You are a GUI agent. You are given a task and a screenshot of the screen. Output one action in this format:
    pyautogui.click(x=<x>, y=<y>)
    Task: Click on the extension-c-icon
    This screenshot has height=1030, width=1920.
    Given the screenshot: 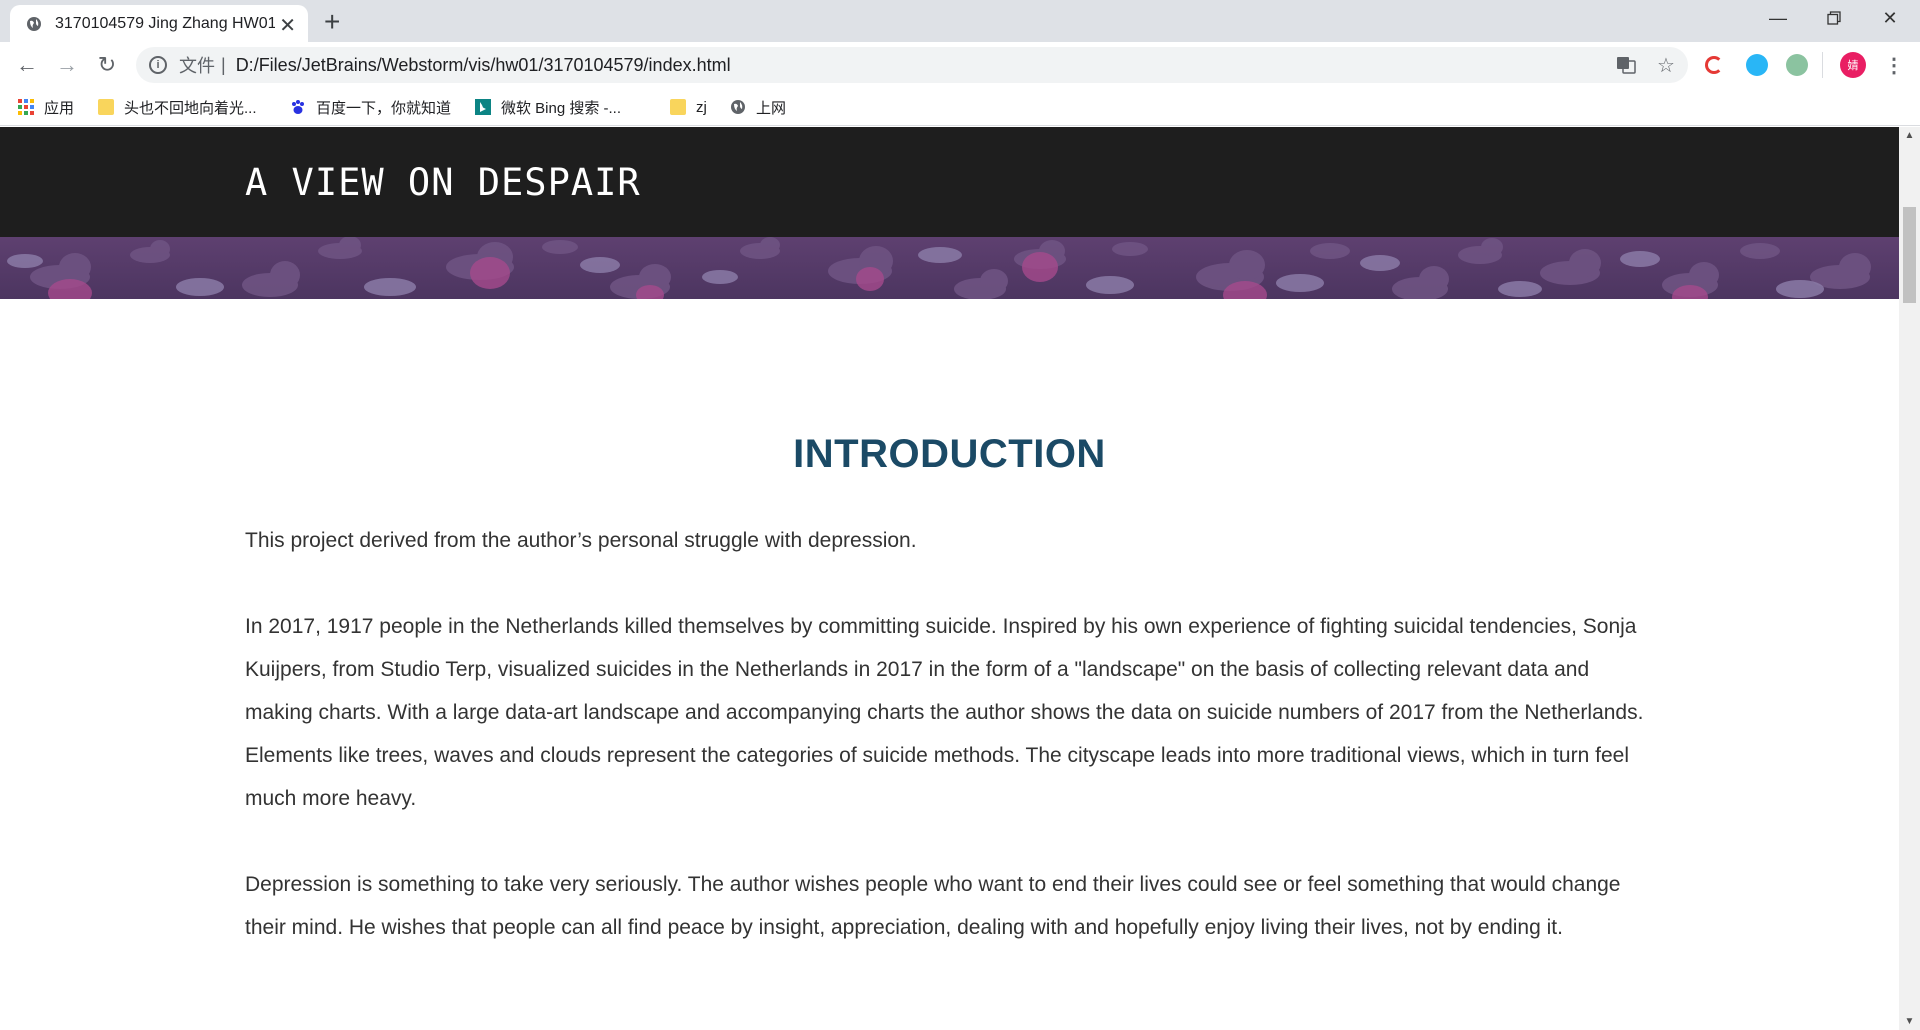 What is the action you would take?
    pyautogui.click(x=1714, y=65)
    